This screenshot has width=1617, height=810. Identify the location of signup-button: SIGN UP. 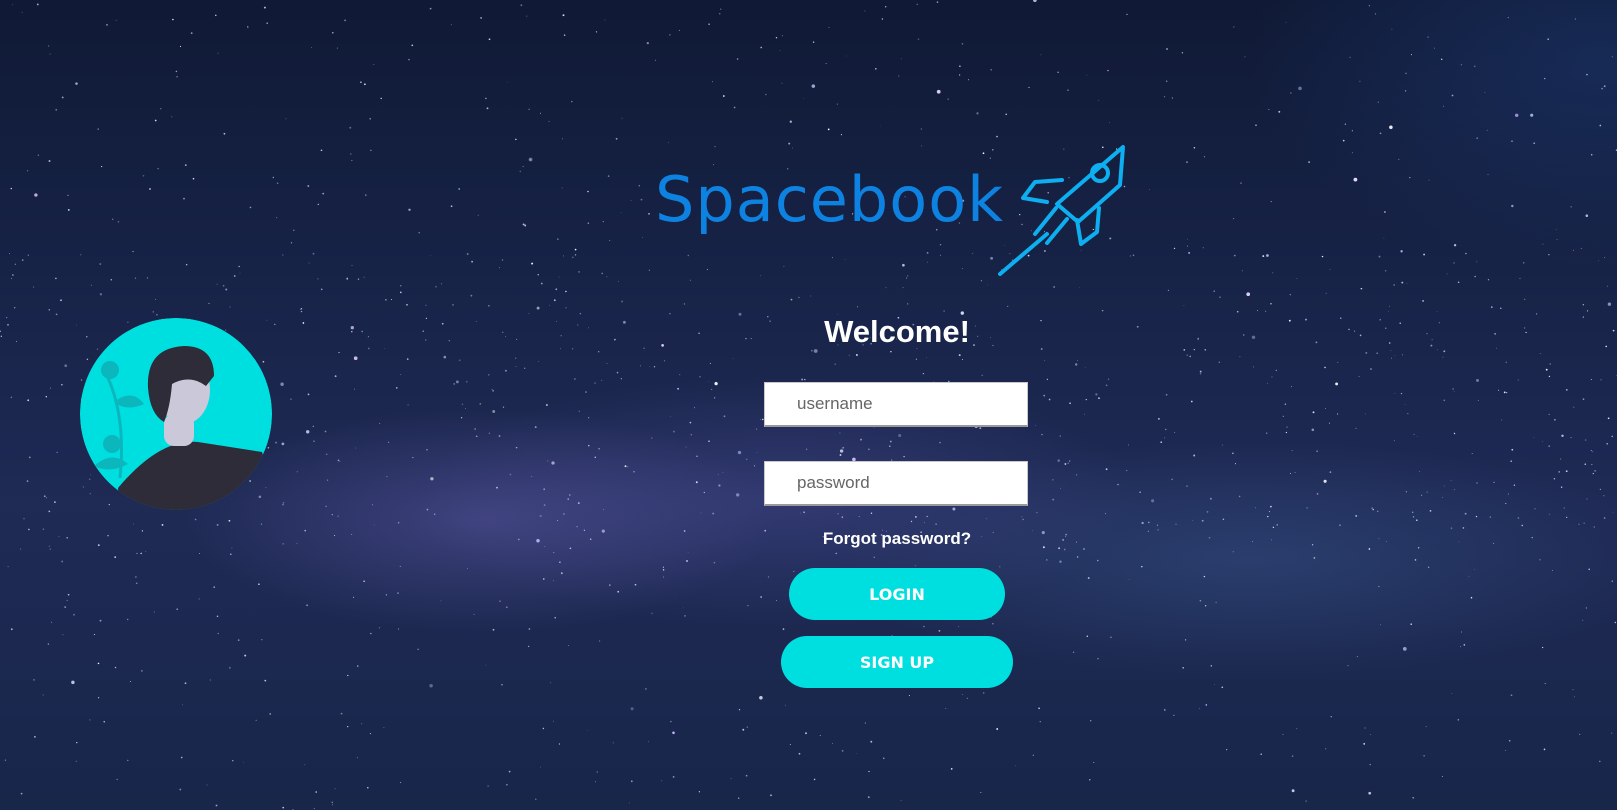
(897, 662).